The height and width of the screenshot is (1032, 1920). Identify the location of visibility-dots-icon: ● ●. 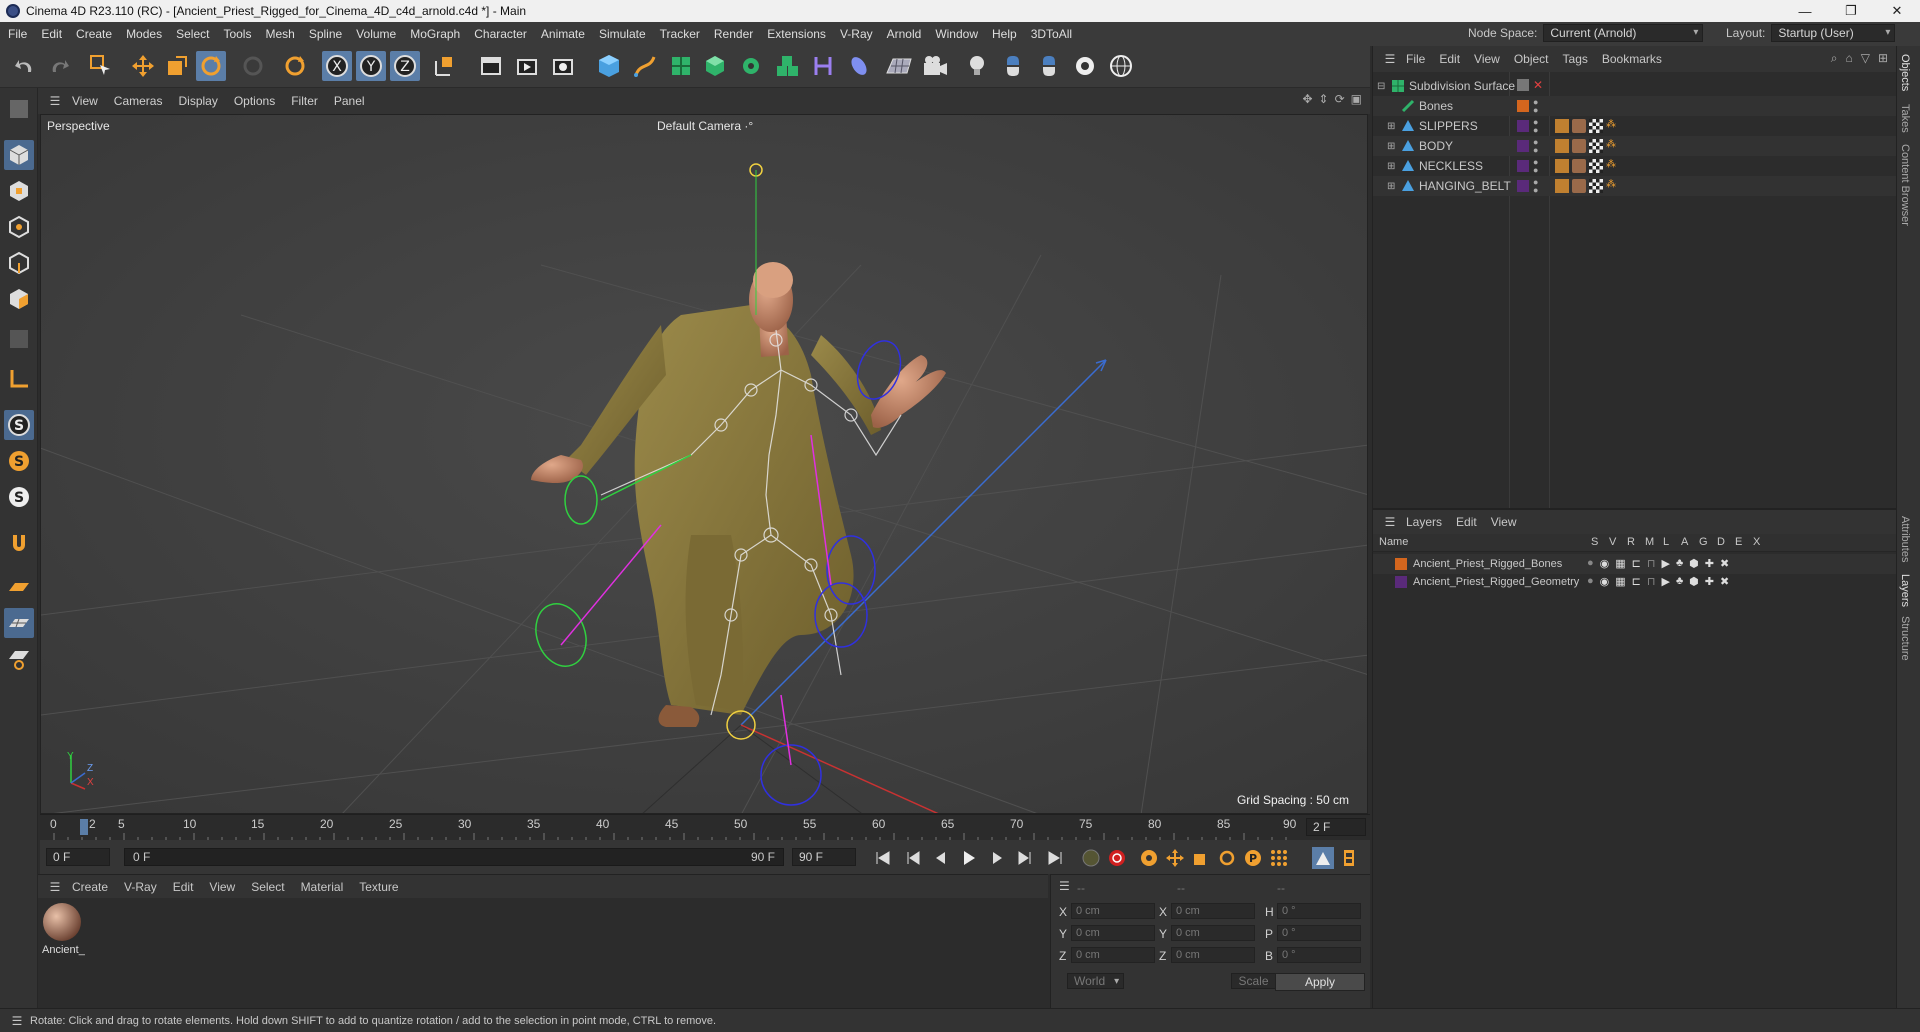
(1535, 166).